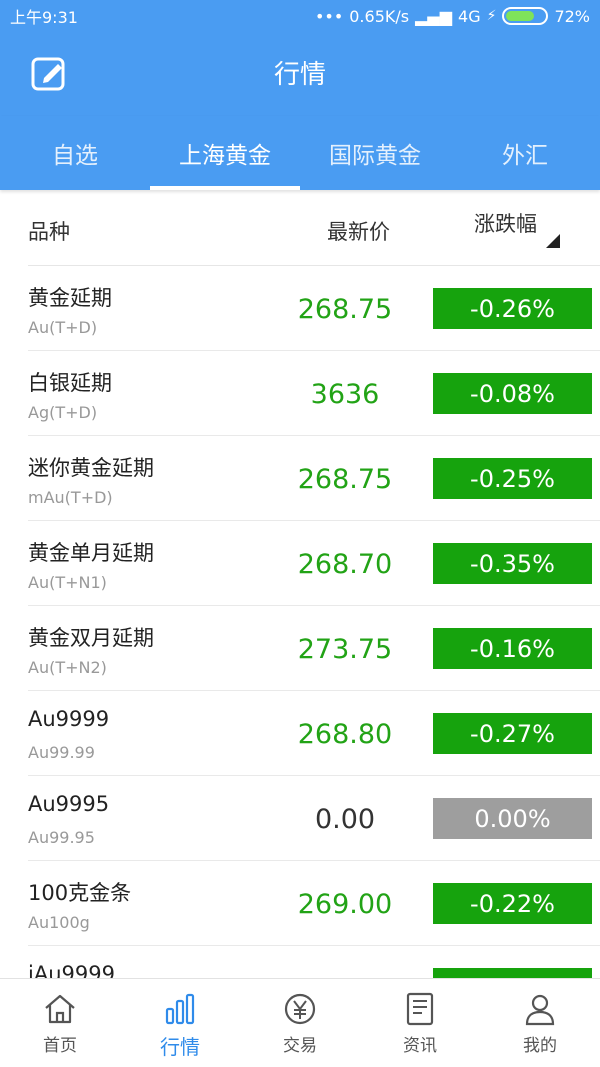  What do you see at coordinates (512, 818) in the screenshot?
I see `change-badge: 0.00%` at bounding box center [512, 818].